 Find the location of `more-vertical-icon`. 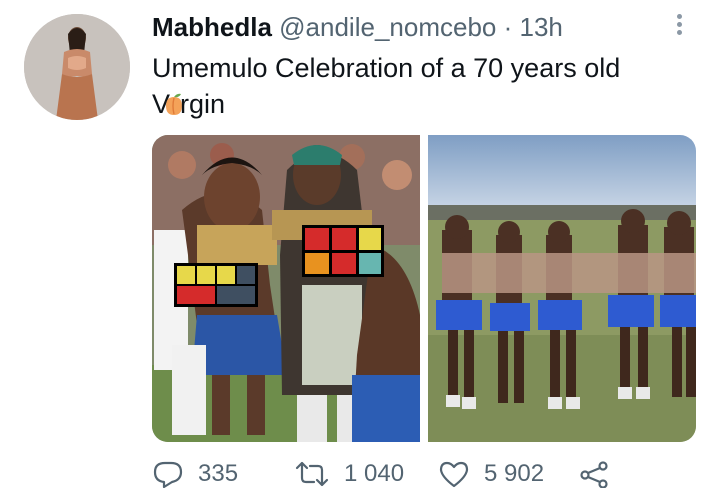

more-vertical-icon is located at coordinates (679, 26).